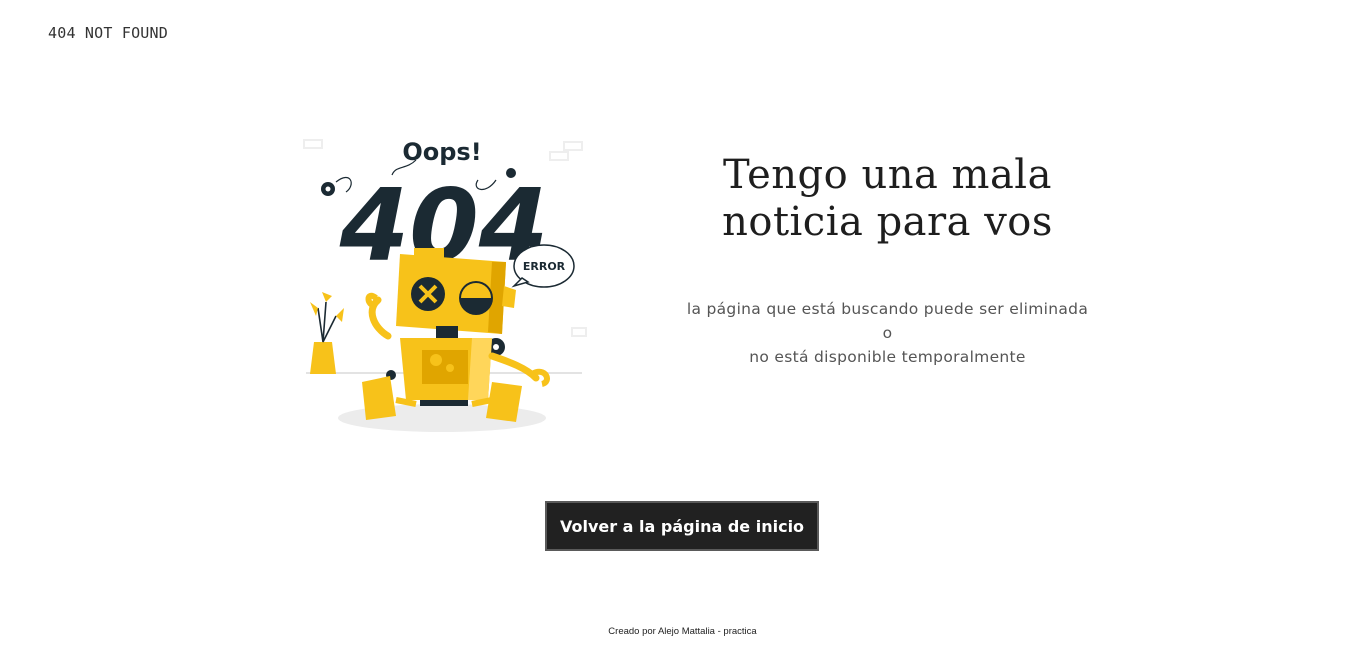  What do you see at coordinates (327, 333) in the screenshot?
I see `plant-icon` at bounding box center [327, 333].